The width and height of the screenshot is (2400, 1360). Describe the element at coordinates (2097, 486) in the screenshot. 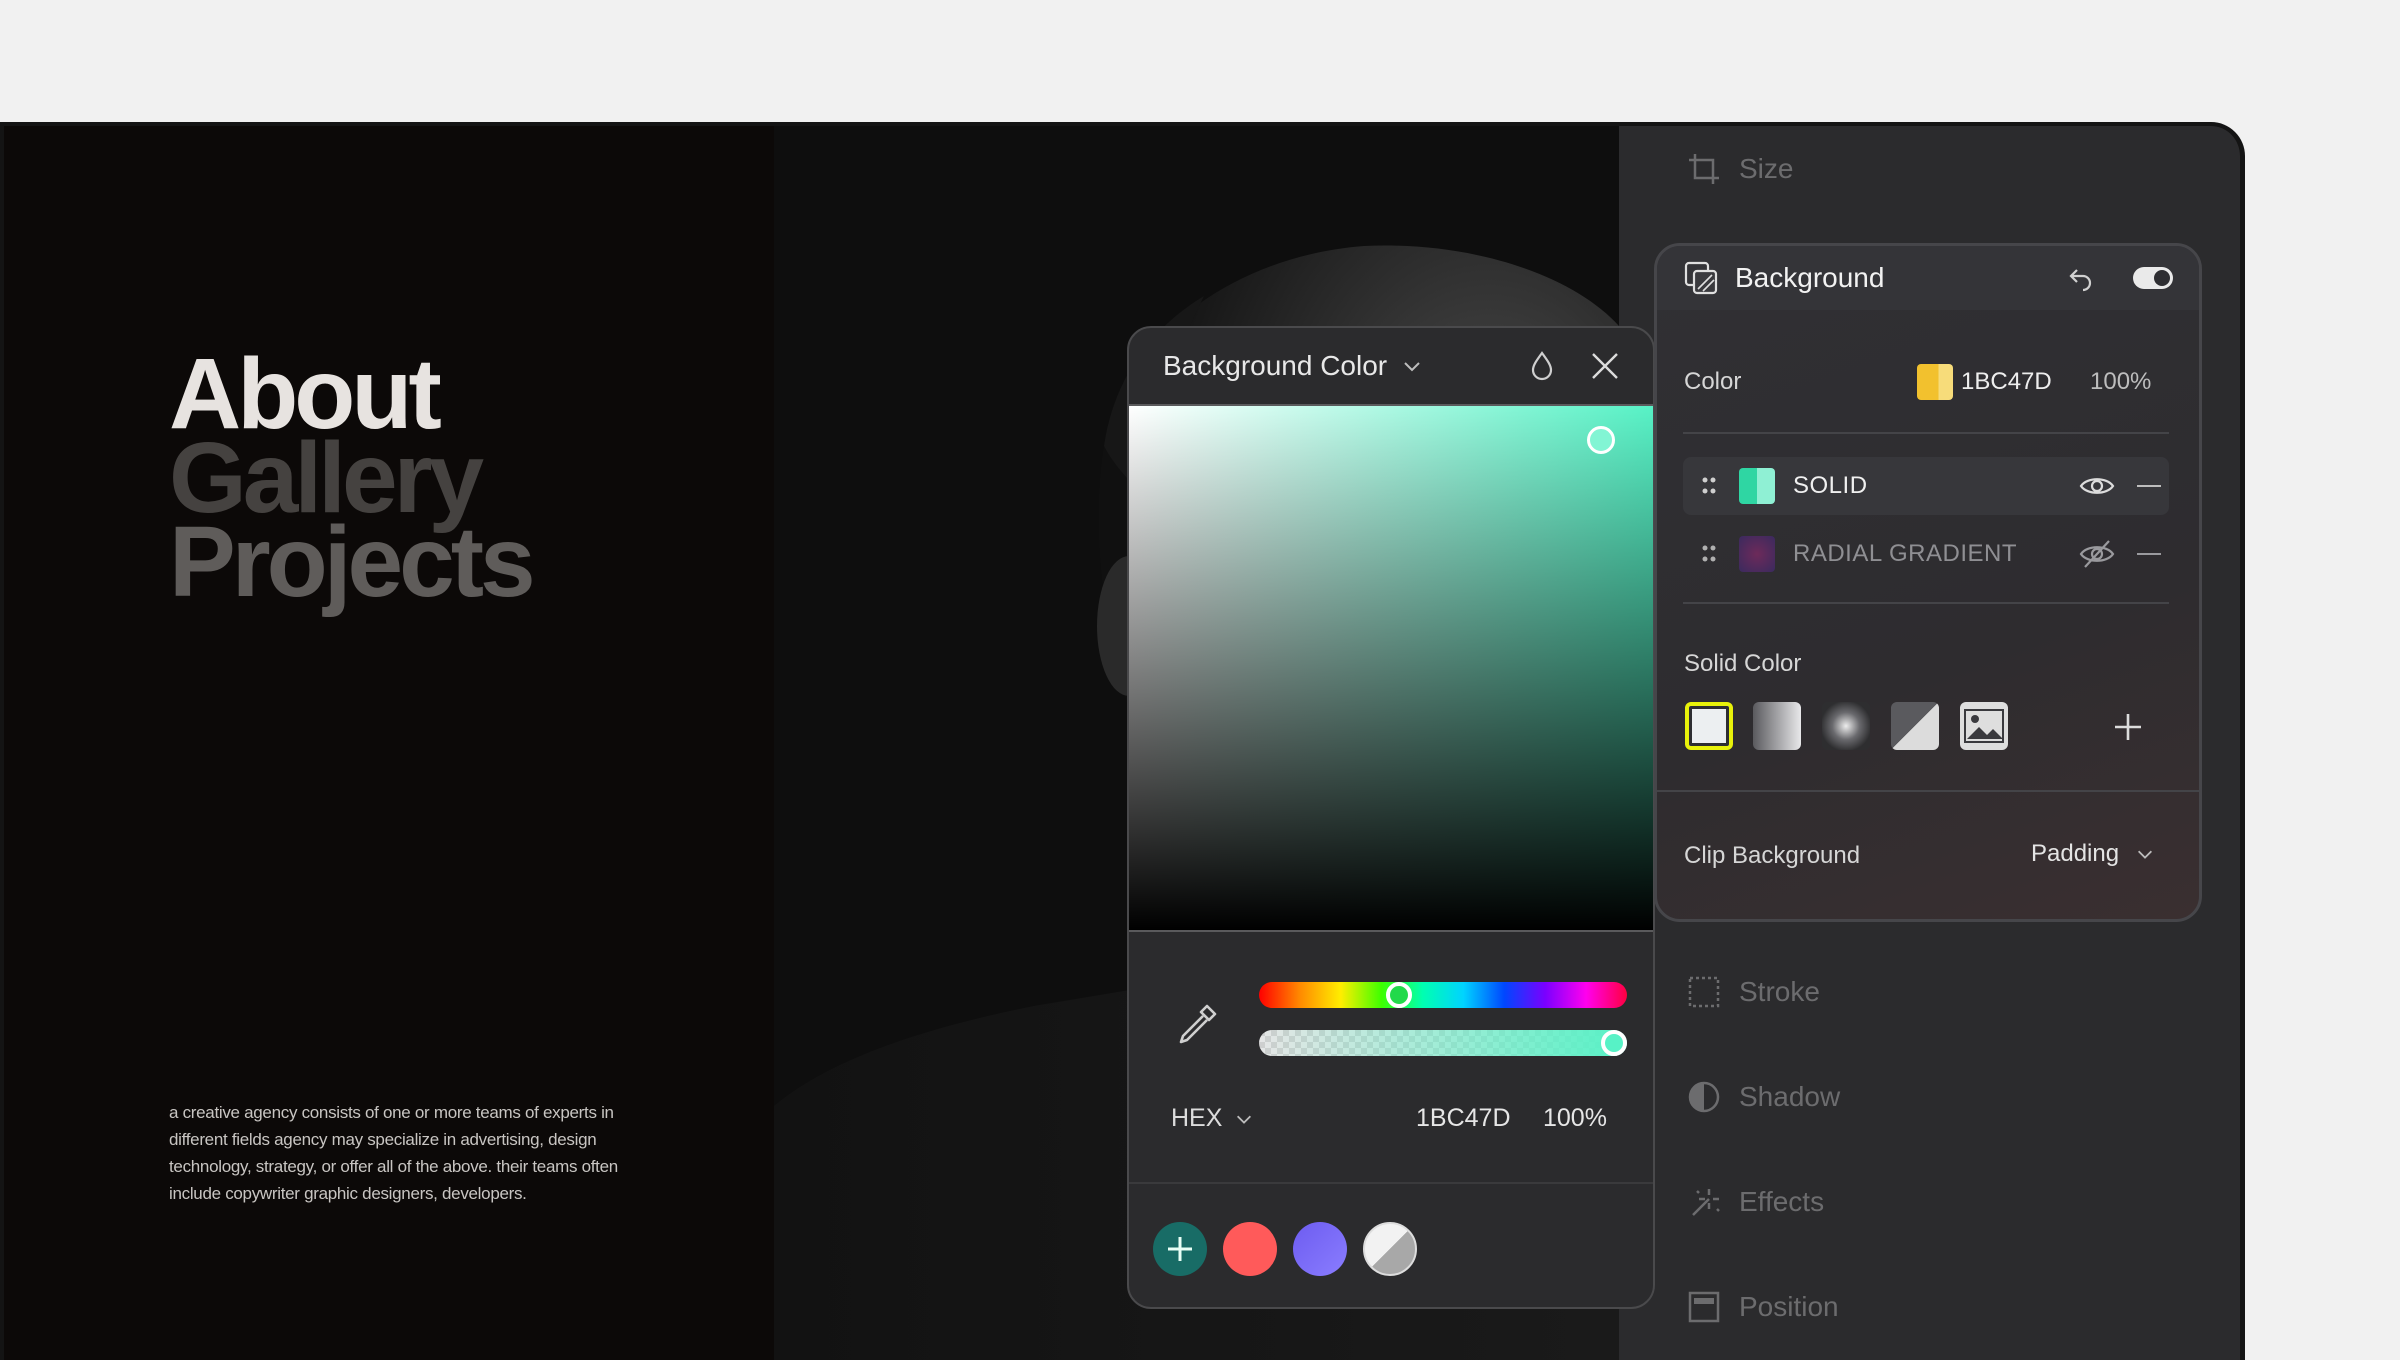

I see `eye-icon` at that location.